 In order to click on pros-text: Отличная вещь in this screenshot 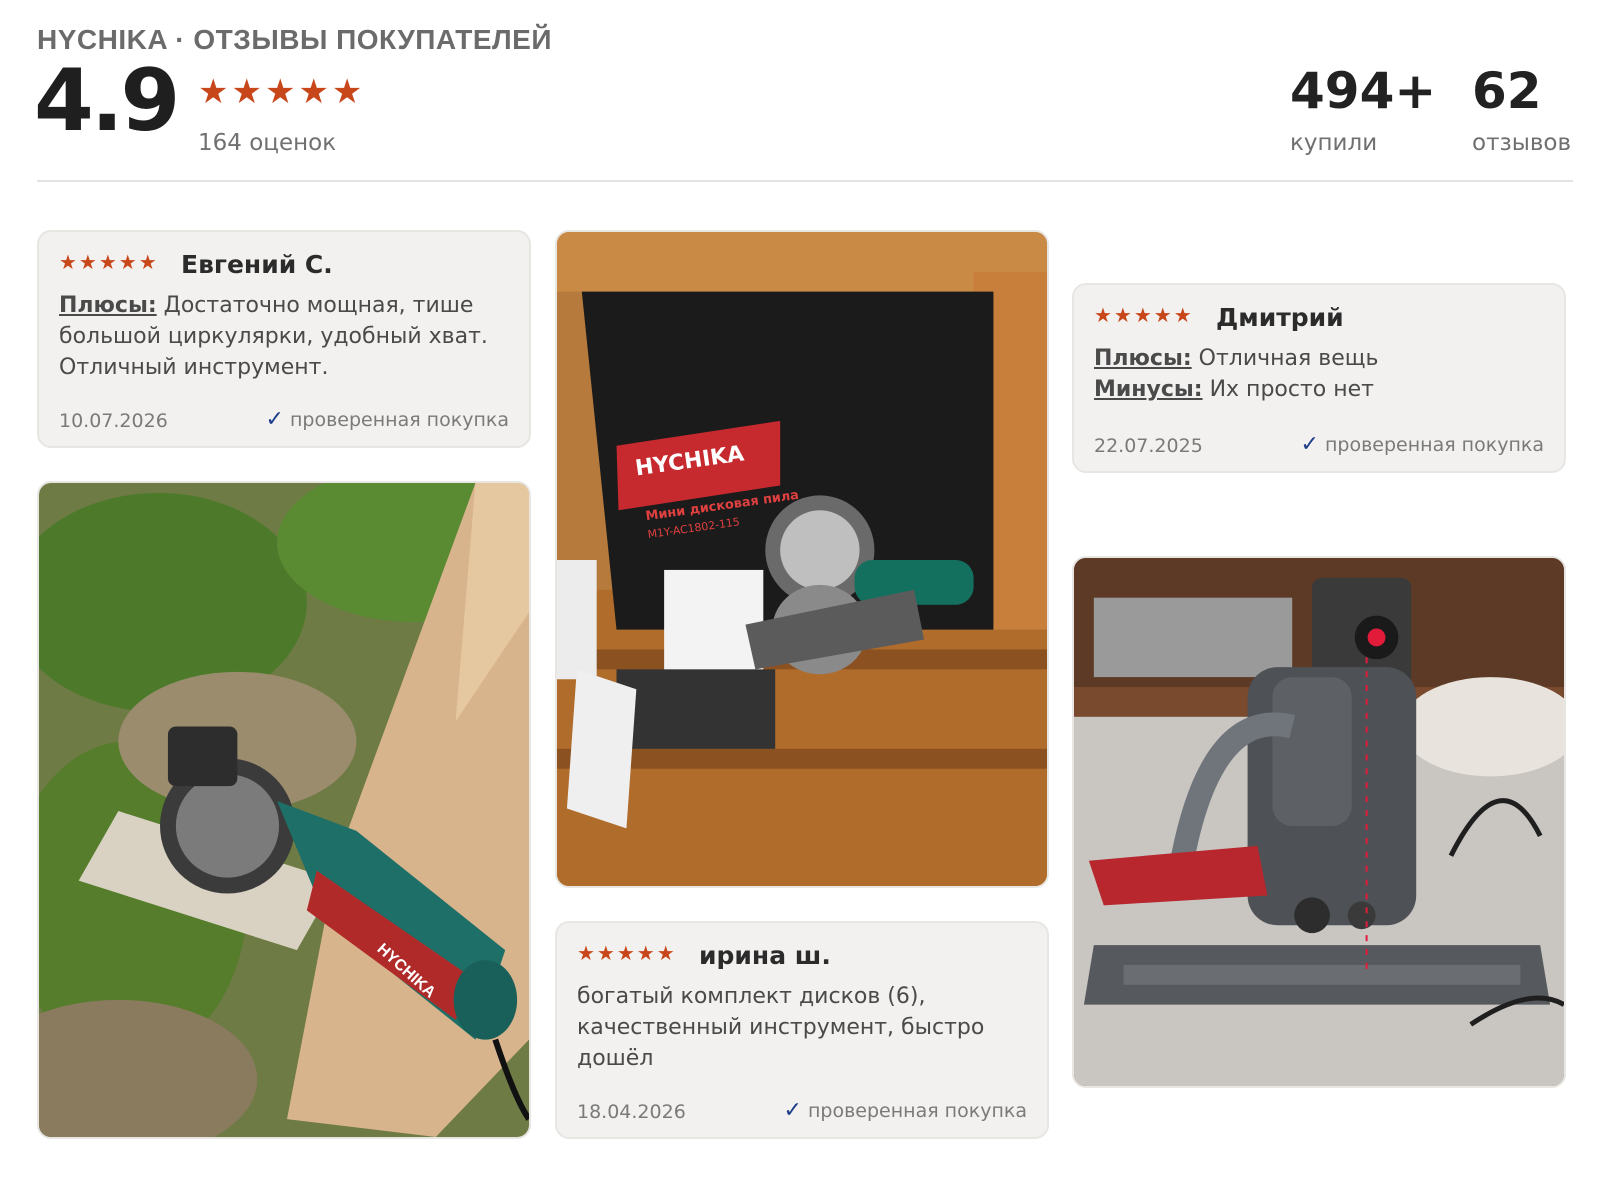, I will do `click(1285, 358)`.